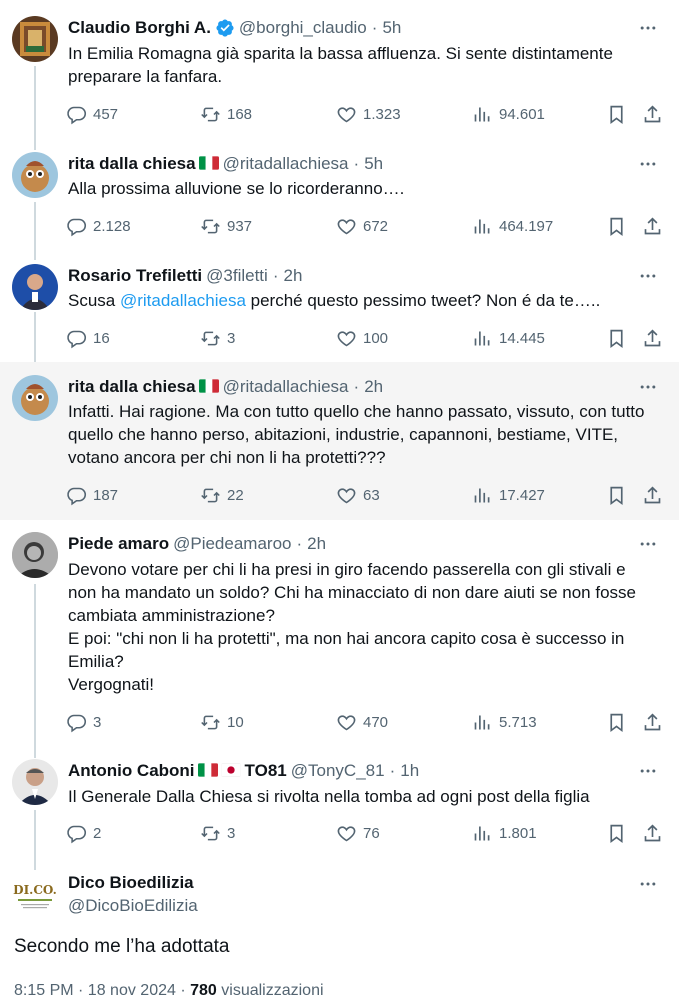 This screenshot has height=1000, width=679. What do you see at coordinates (358, 833) in the screenshot?
I see `like-button: 76` at bounding box center [358, 833].